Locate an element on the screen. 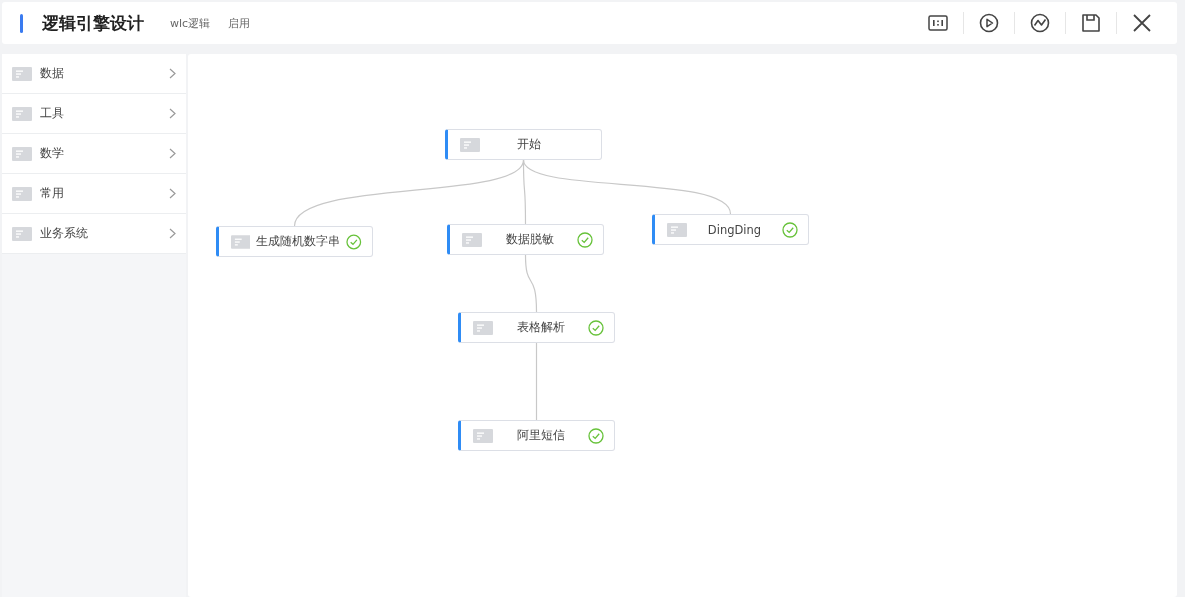 This screenshot has height=597, width=1185. node-label: 开始 is located at coordinates (528, 144).